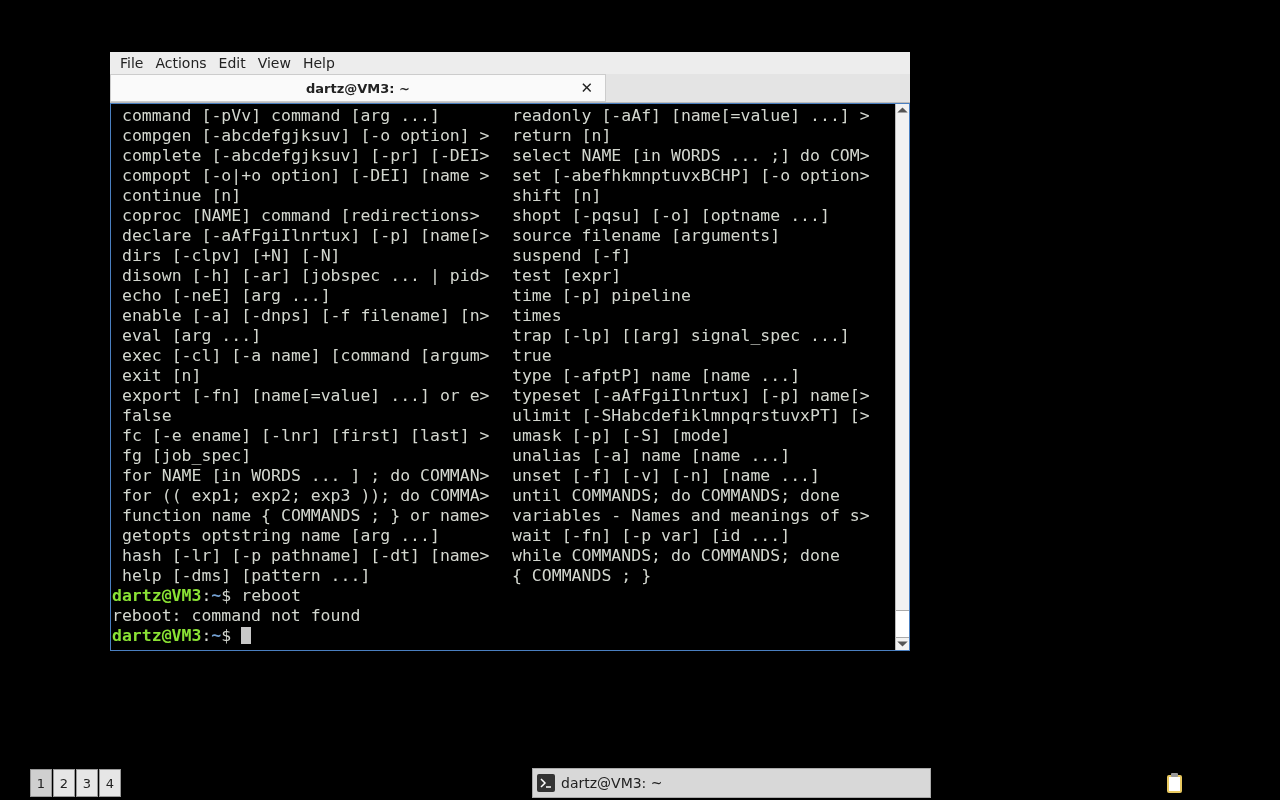 The height and width of the screenshot is (800, 1280). What do you see at coordinates (64, 783) in the screenshot?
I see `workspace-button: 2` at bounding box center [64, 783].